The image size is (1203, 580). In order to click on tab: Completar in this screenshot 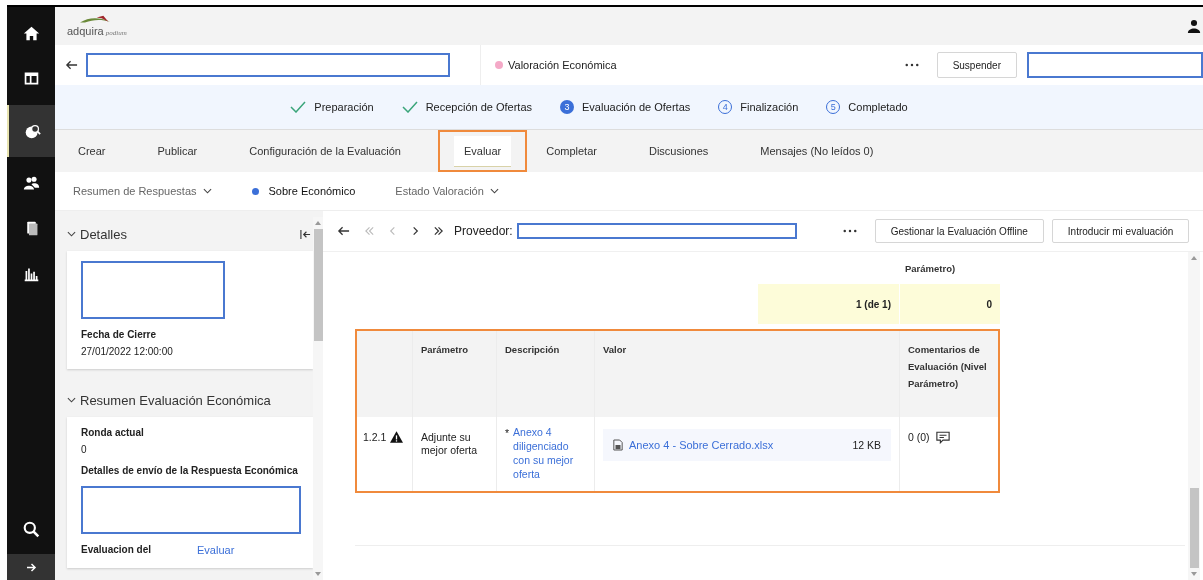, I will do `click(571, 151)`.